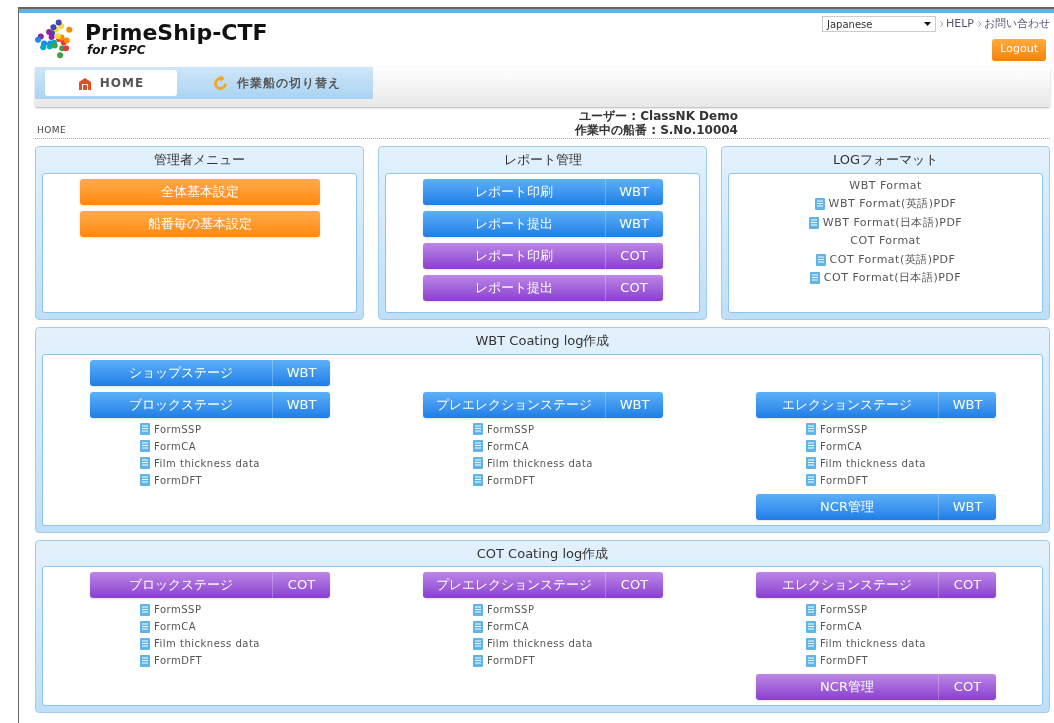  Describe the element at coordinates (656, 130) in the screenshot. I see `user-info-text: 作業中の船番 : S.No.10004` at that location.